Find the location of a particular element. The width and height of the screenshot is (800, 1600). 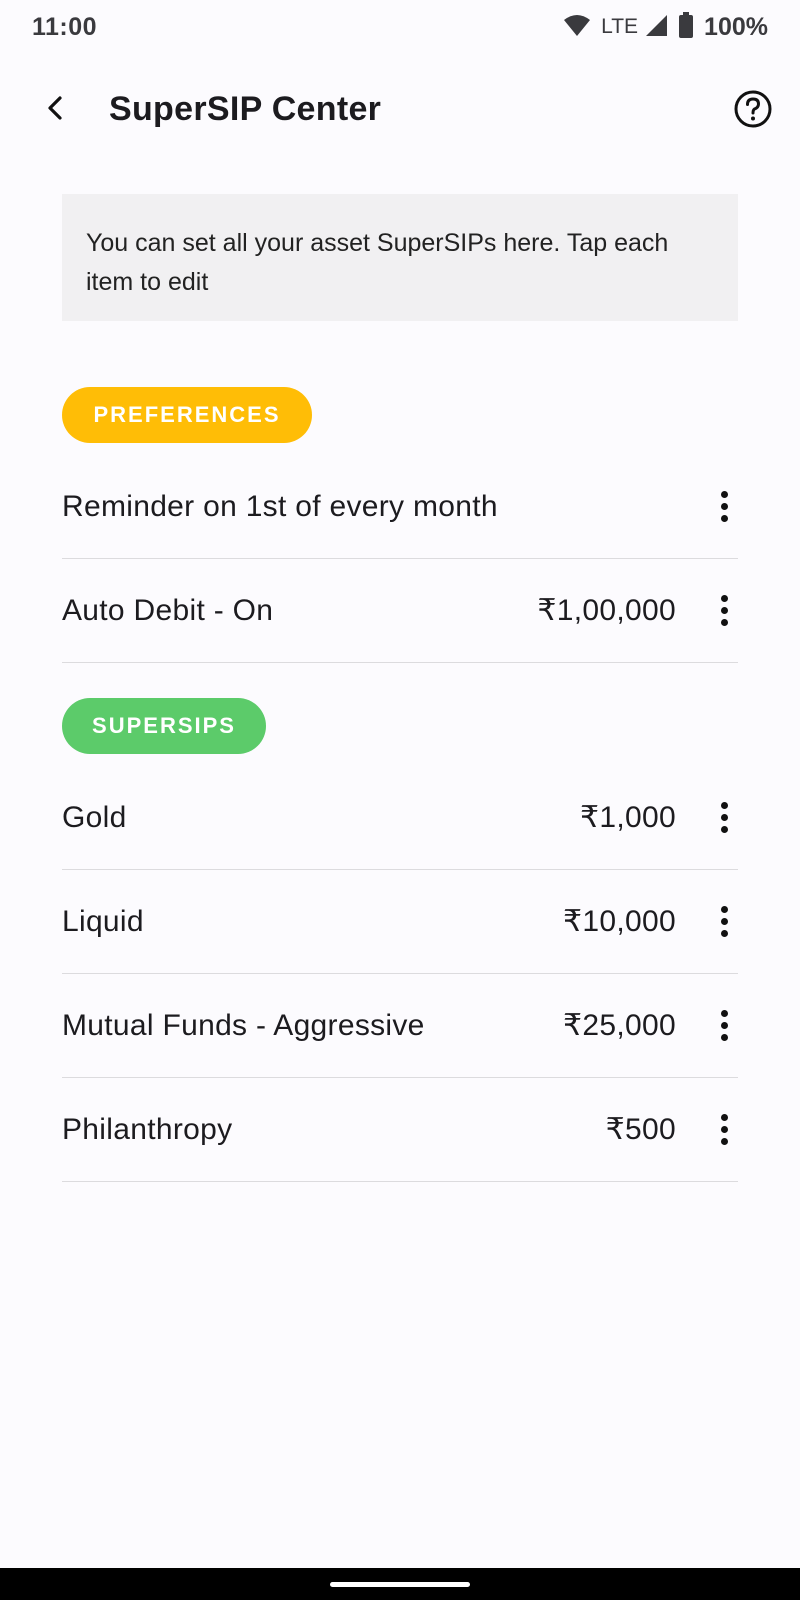

status-bar: 11:00 LTE 100% is located at coordinates (400, 27).